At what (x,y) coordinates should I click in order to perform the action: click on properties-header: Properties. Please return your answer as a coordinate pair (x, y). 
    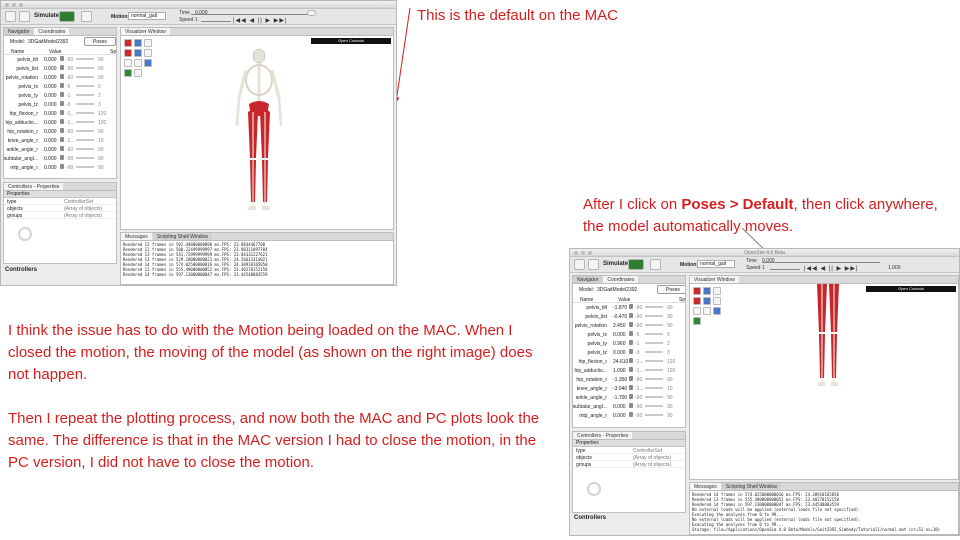
    Looking at the image, I should click on (629, 443).